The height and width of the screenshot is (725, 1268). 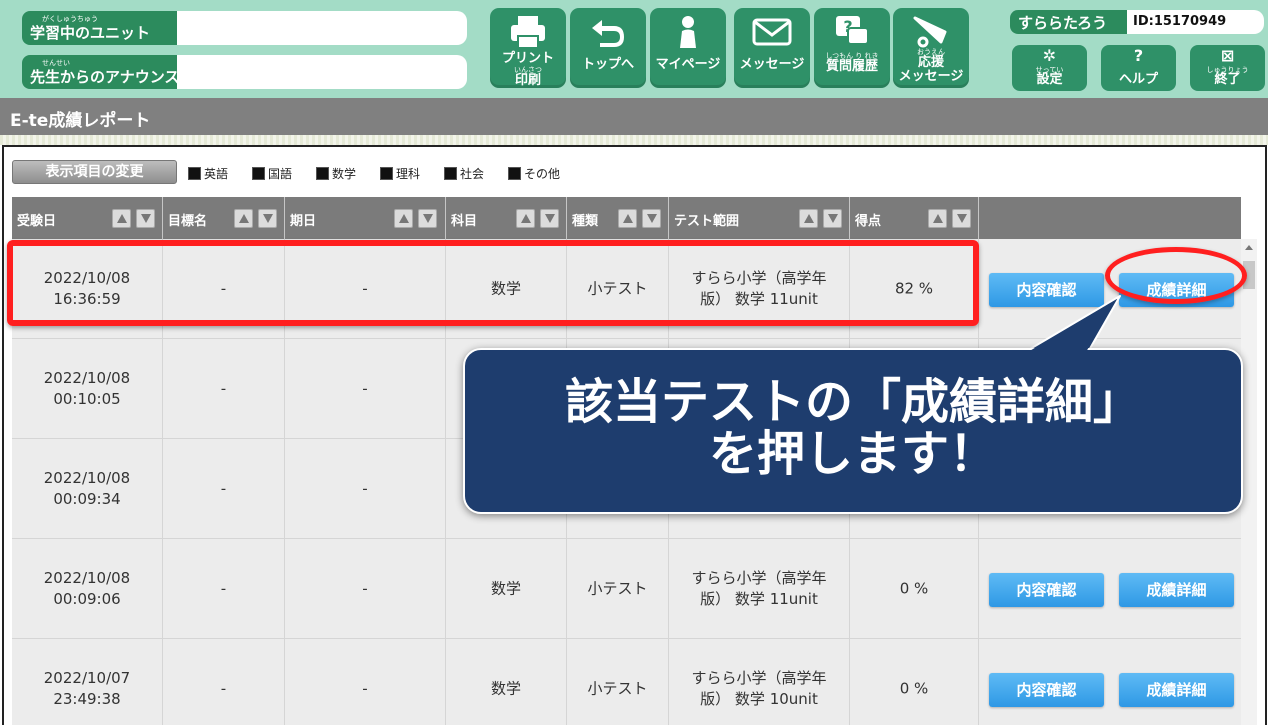 I want to click on callout-pointer-join, so click(x=1072, y=325).